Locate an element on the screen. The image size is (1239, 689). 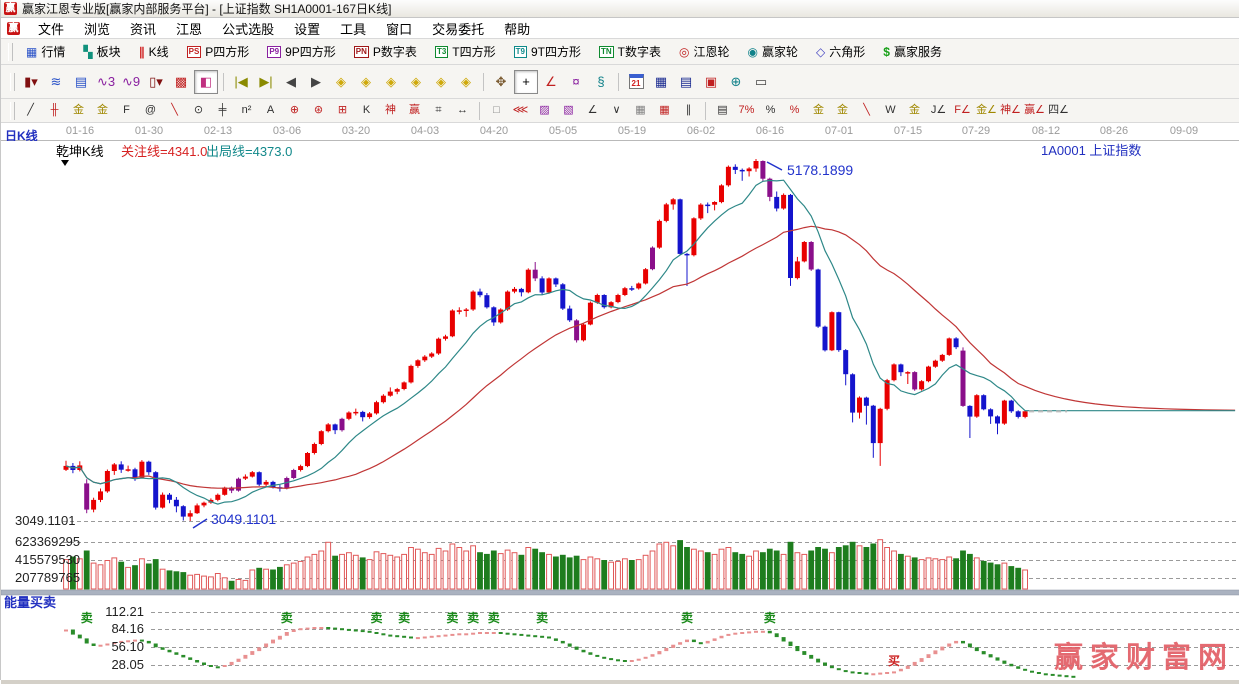
parallel-lines-icon: ∥ is located at coordinates (688, 110).